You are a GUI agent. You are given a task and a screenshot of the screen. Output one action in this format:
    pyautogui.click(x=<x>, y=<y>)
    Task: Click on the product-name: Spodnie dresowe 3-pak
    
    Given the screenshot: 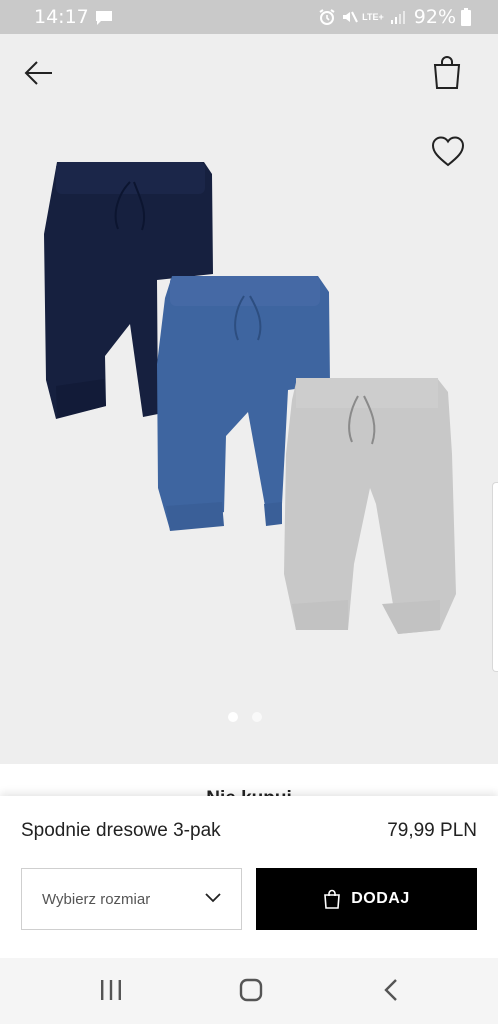 What is the action you would take?
    pyautogui.click(x=121, y=830)
    